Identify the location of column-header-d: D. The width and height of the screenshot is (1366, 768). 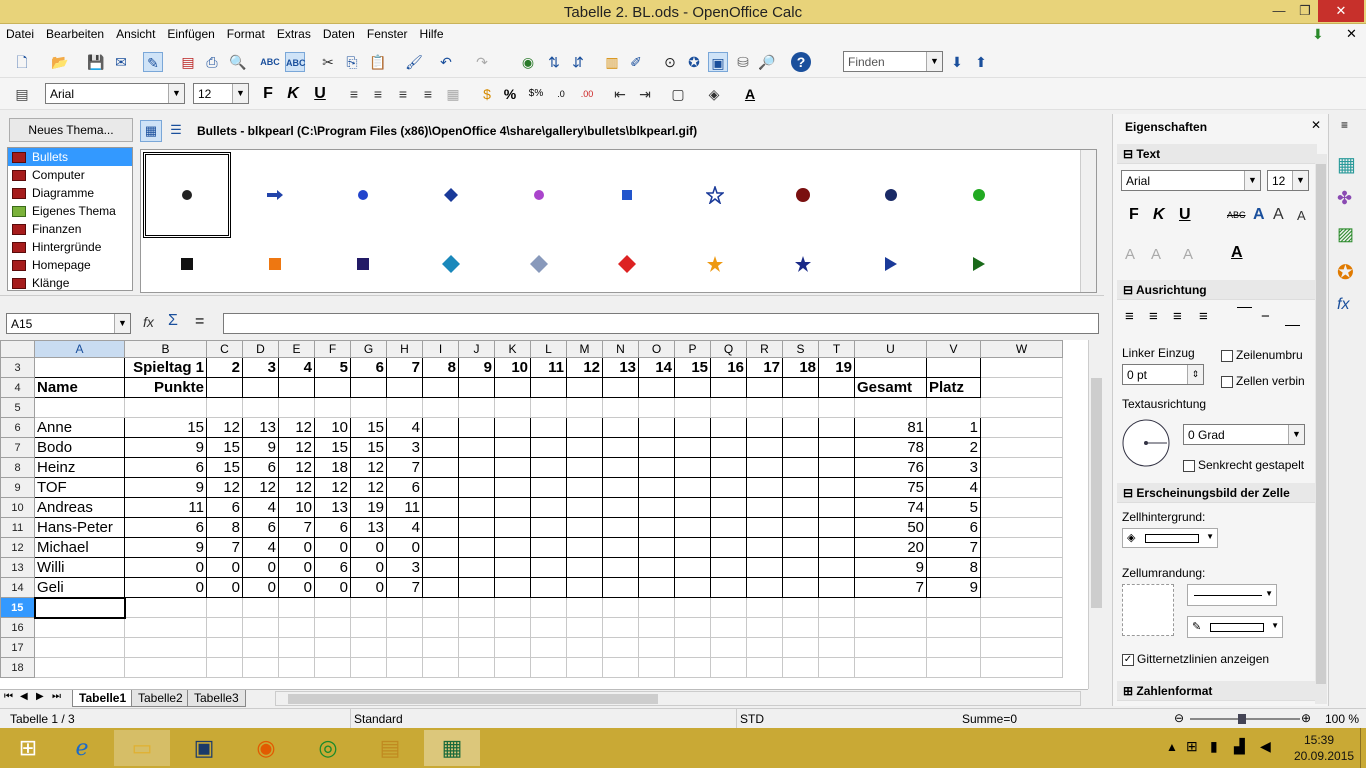
(260, 349).